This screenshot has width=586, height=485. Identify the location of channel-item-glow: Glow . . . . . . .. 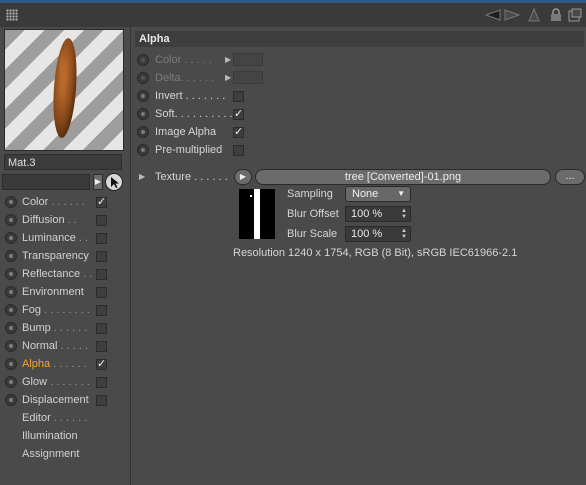
(65, 382).